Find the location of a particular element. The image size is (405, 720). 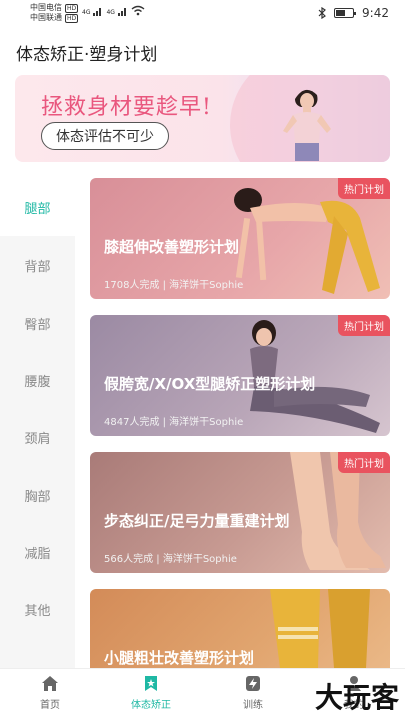

bluetooth-icon is located at coordinates (322, 13).